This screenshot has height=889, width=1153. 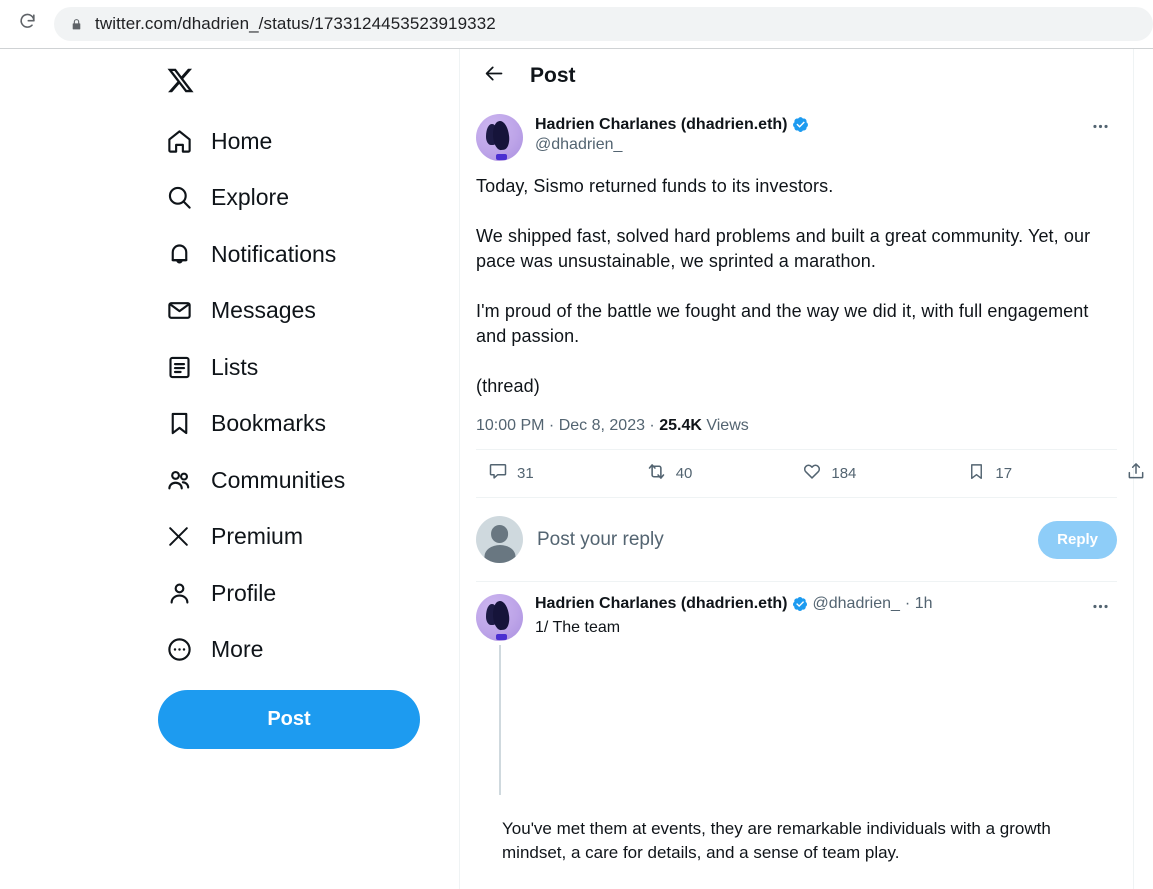 What do you see at coordinates (727, 425) in the screenshot?
I see `views-label: Views` at bounding box center [727, 425].